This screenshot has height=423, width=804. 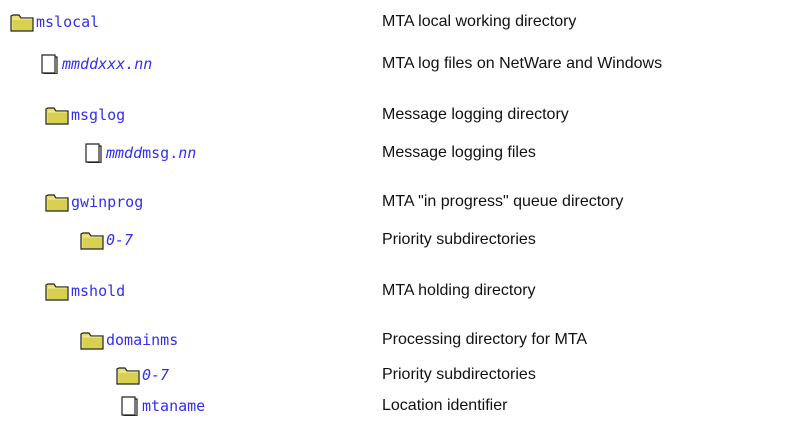 I want to click on tree-node: mmddmsg.nn, so click(x=138, y=153).